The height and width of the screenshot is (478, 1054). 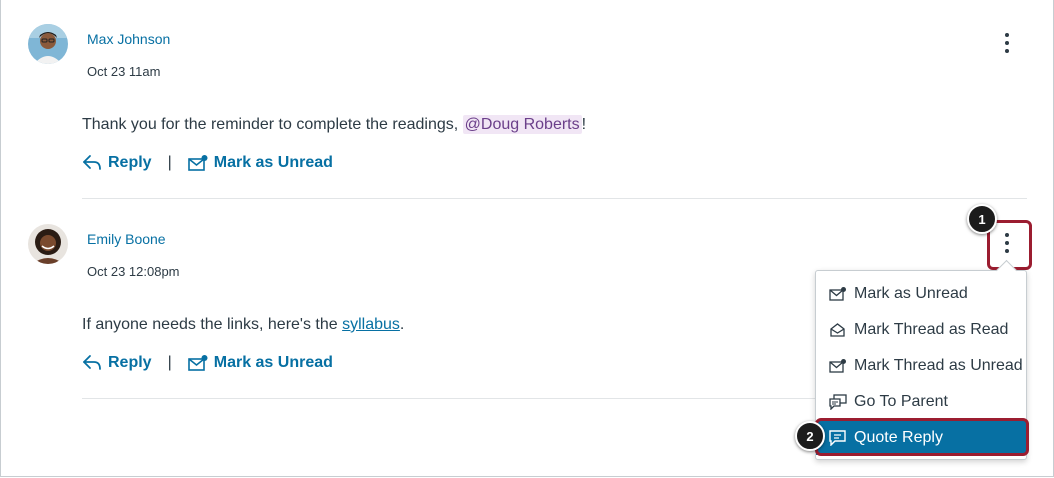 I want to click on menu-item-mark-thread-unread: Mark Thread as Unread, so click(x=921, y=366).